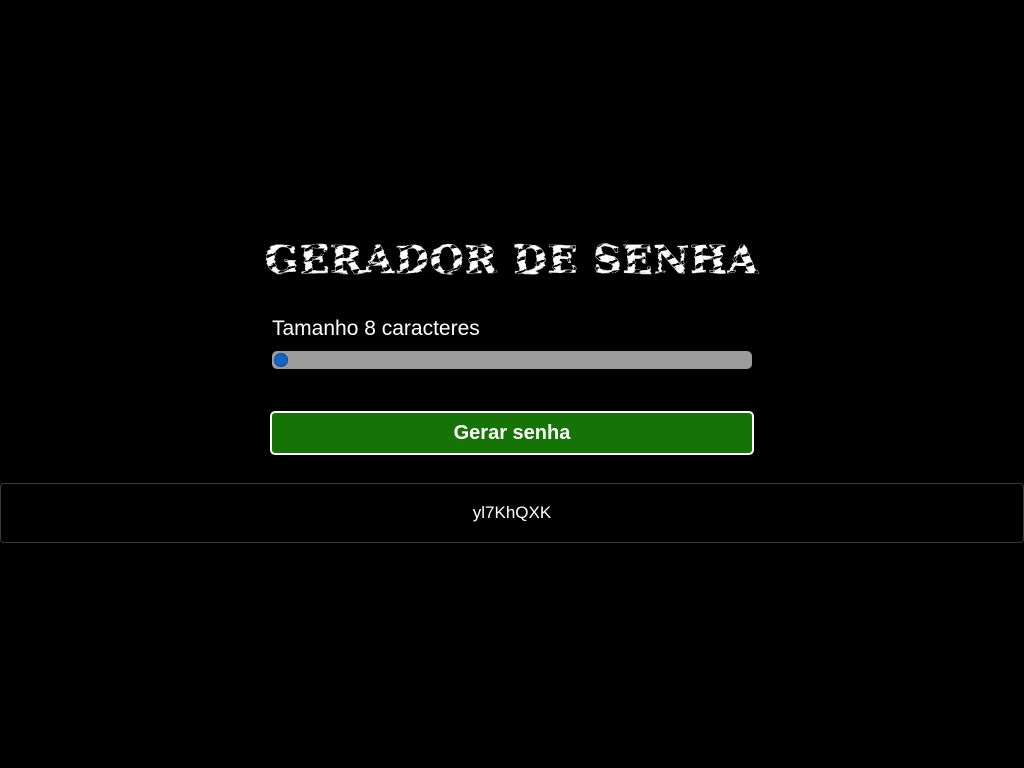 The image size is (1024, 768). I want to click on length-label: Tamanho 8 caracteres, so click(376, 328).